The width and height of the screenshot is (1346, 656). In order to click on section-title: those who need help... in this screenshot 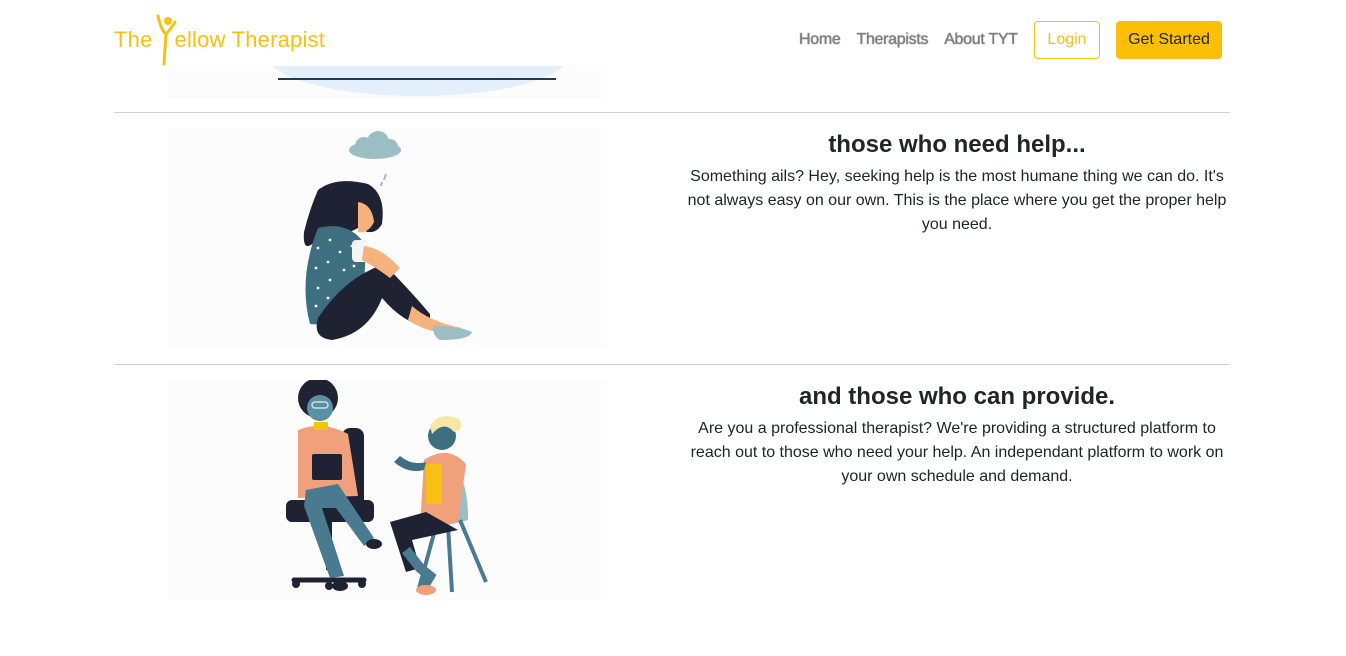, I will do `click(957, 144)`.